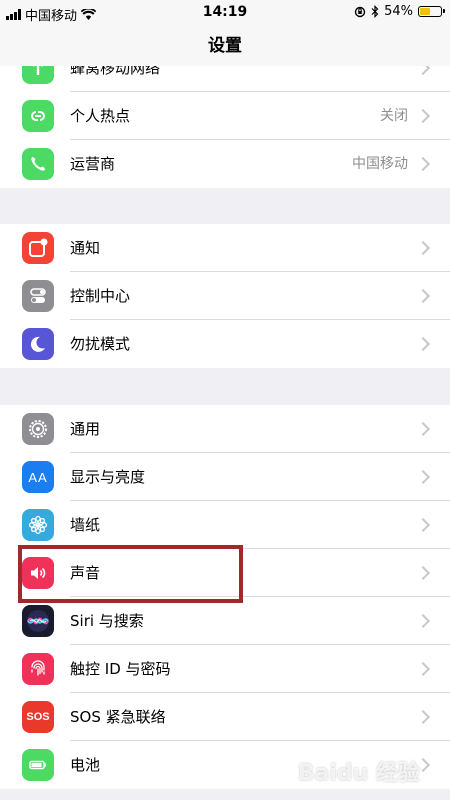  I want to click on battery-indicator-icon, so click(431, 11).